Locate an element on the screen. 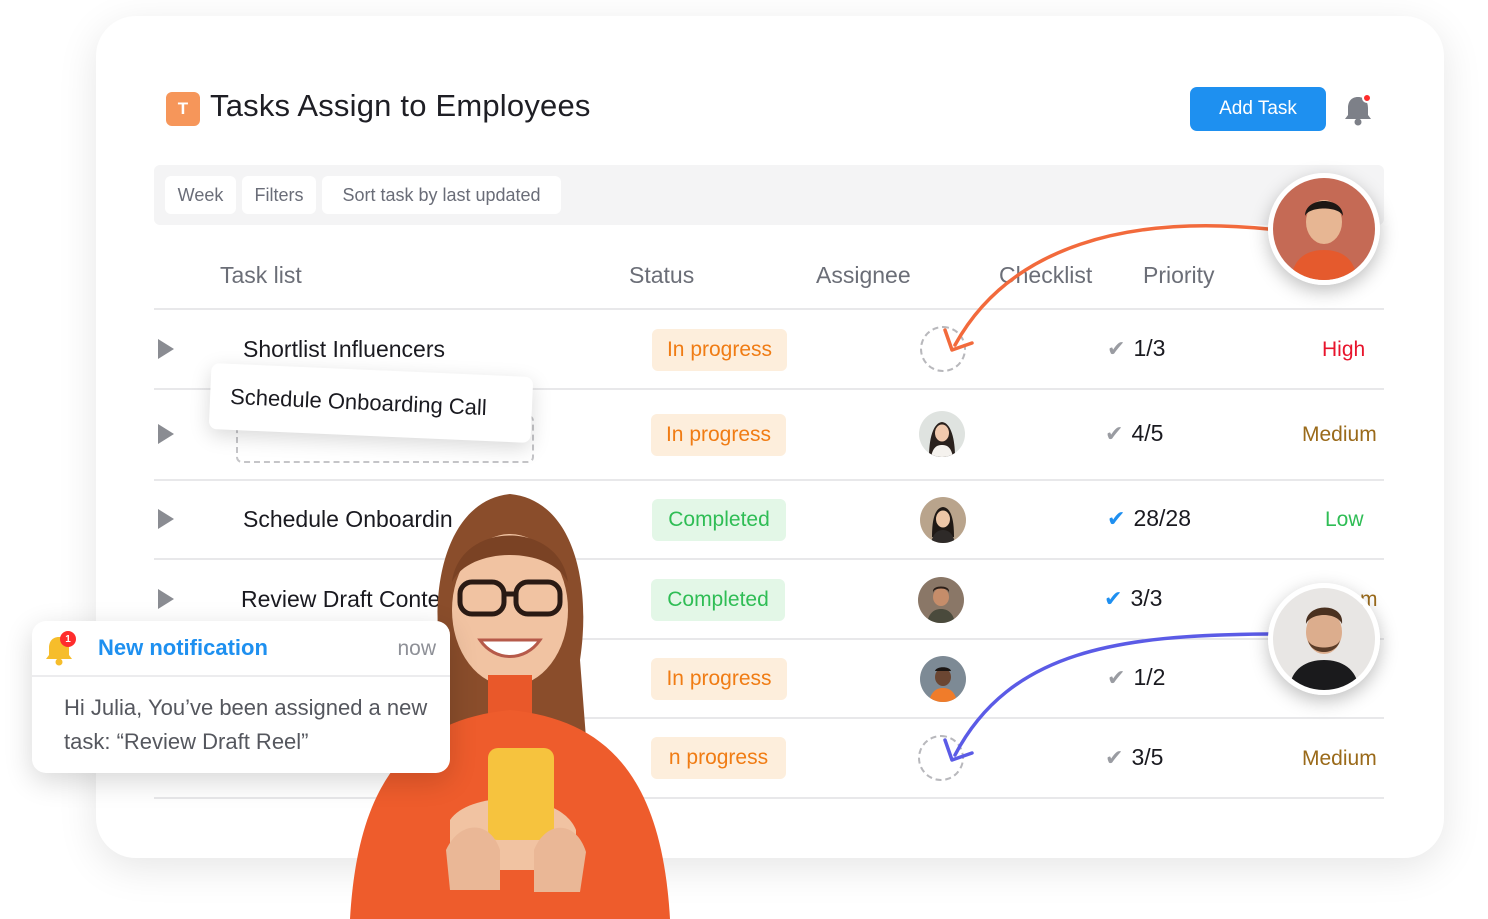  avatar-bearded-man-icon is located at coordinates (1324, 639).